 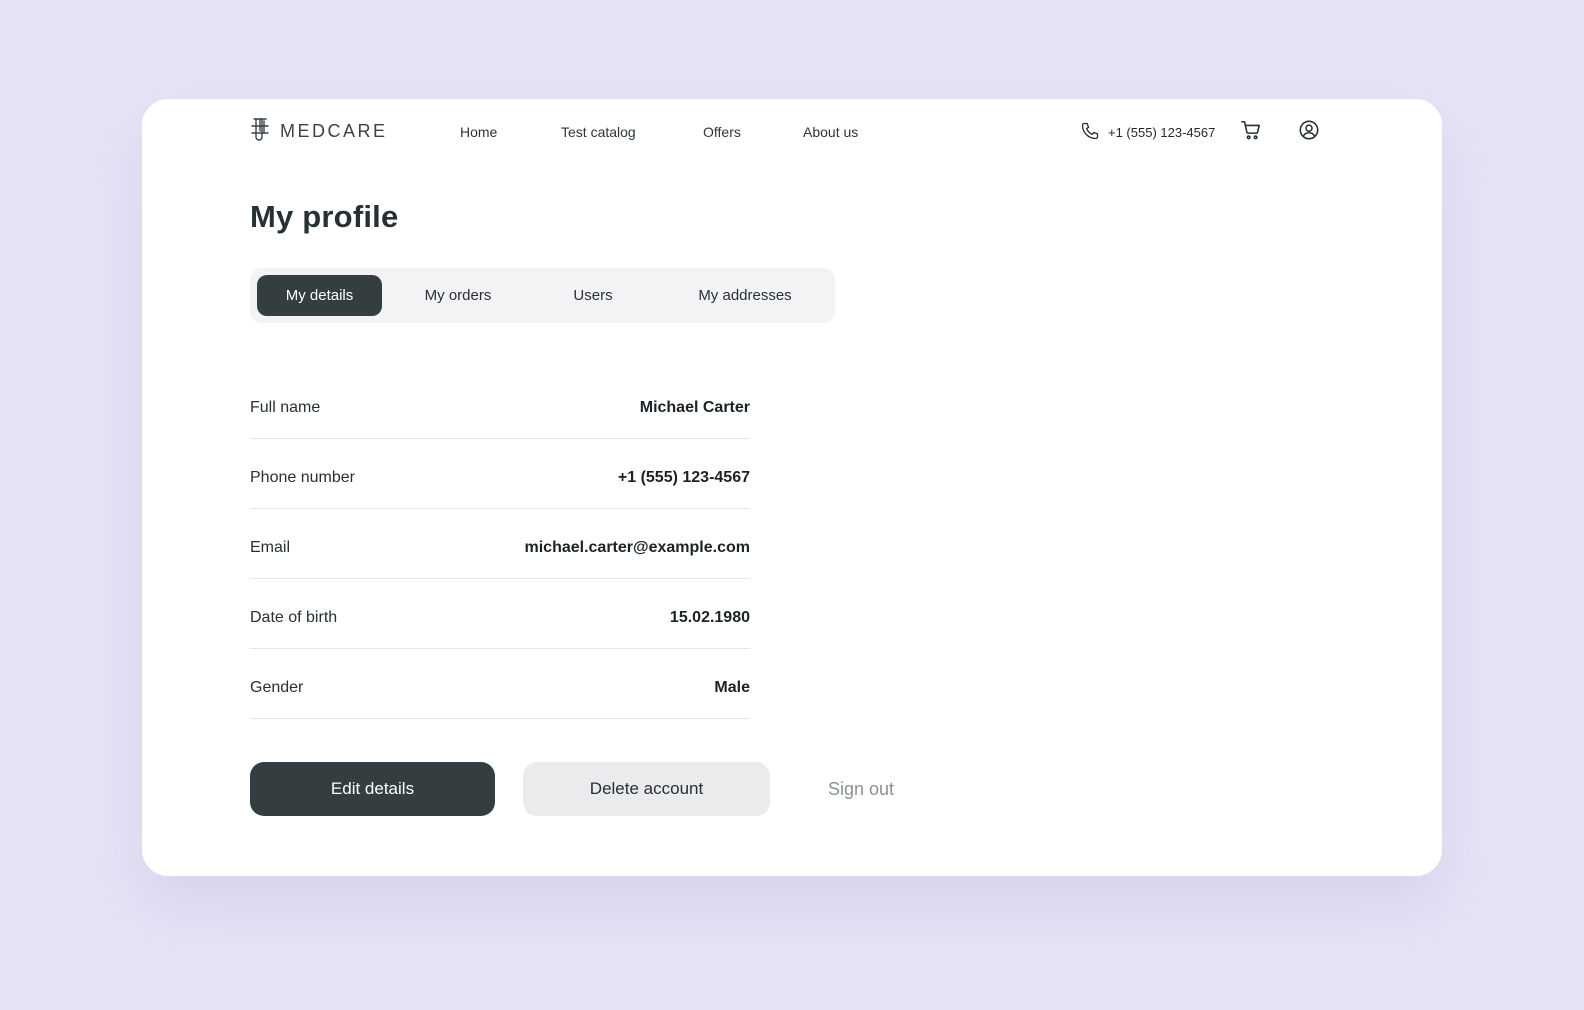 I want to click on phone-number: +1 (555) 123-4567, so click(x=1162, y=132).